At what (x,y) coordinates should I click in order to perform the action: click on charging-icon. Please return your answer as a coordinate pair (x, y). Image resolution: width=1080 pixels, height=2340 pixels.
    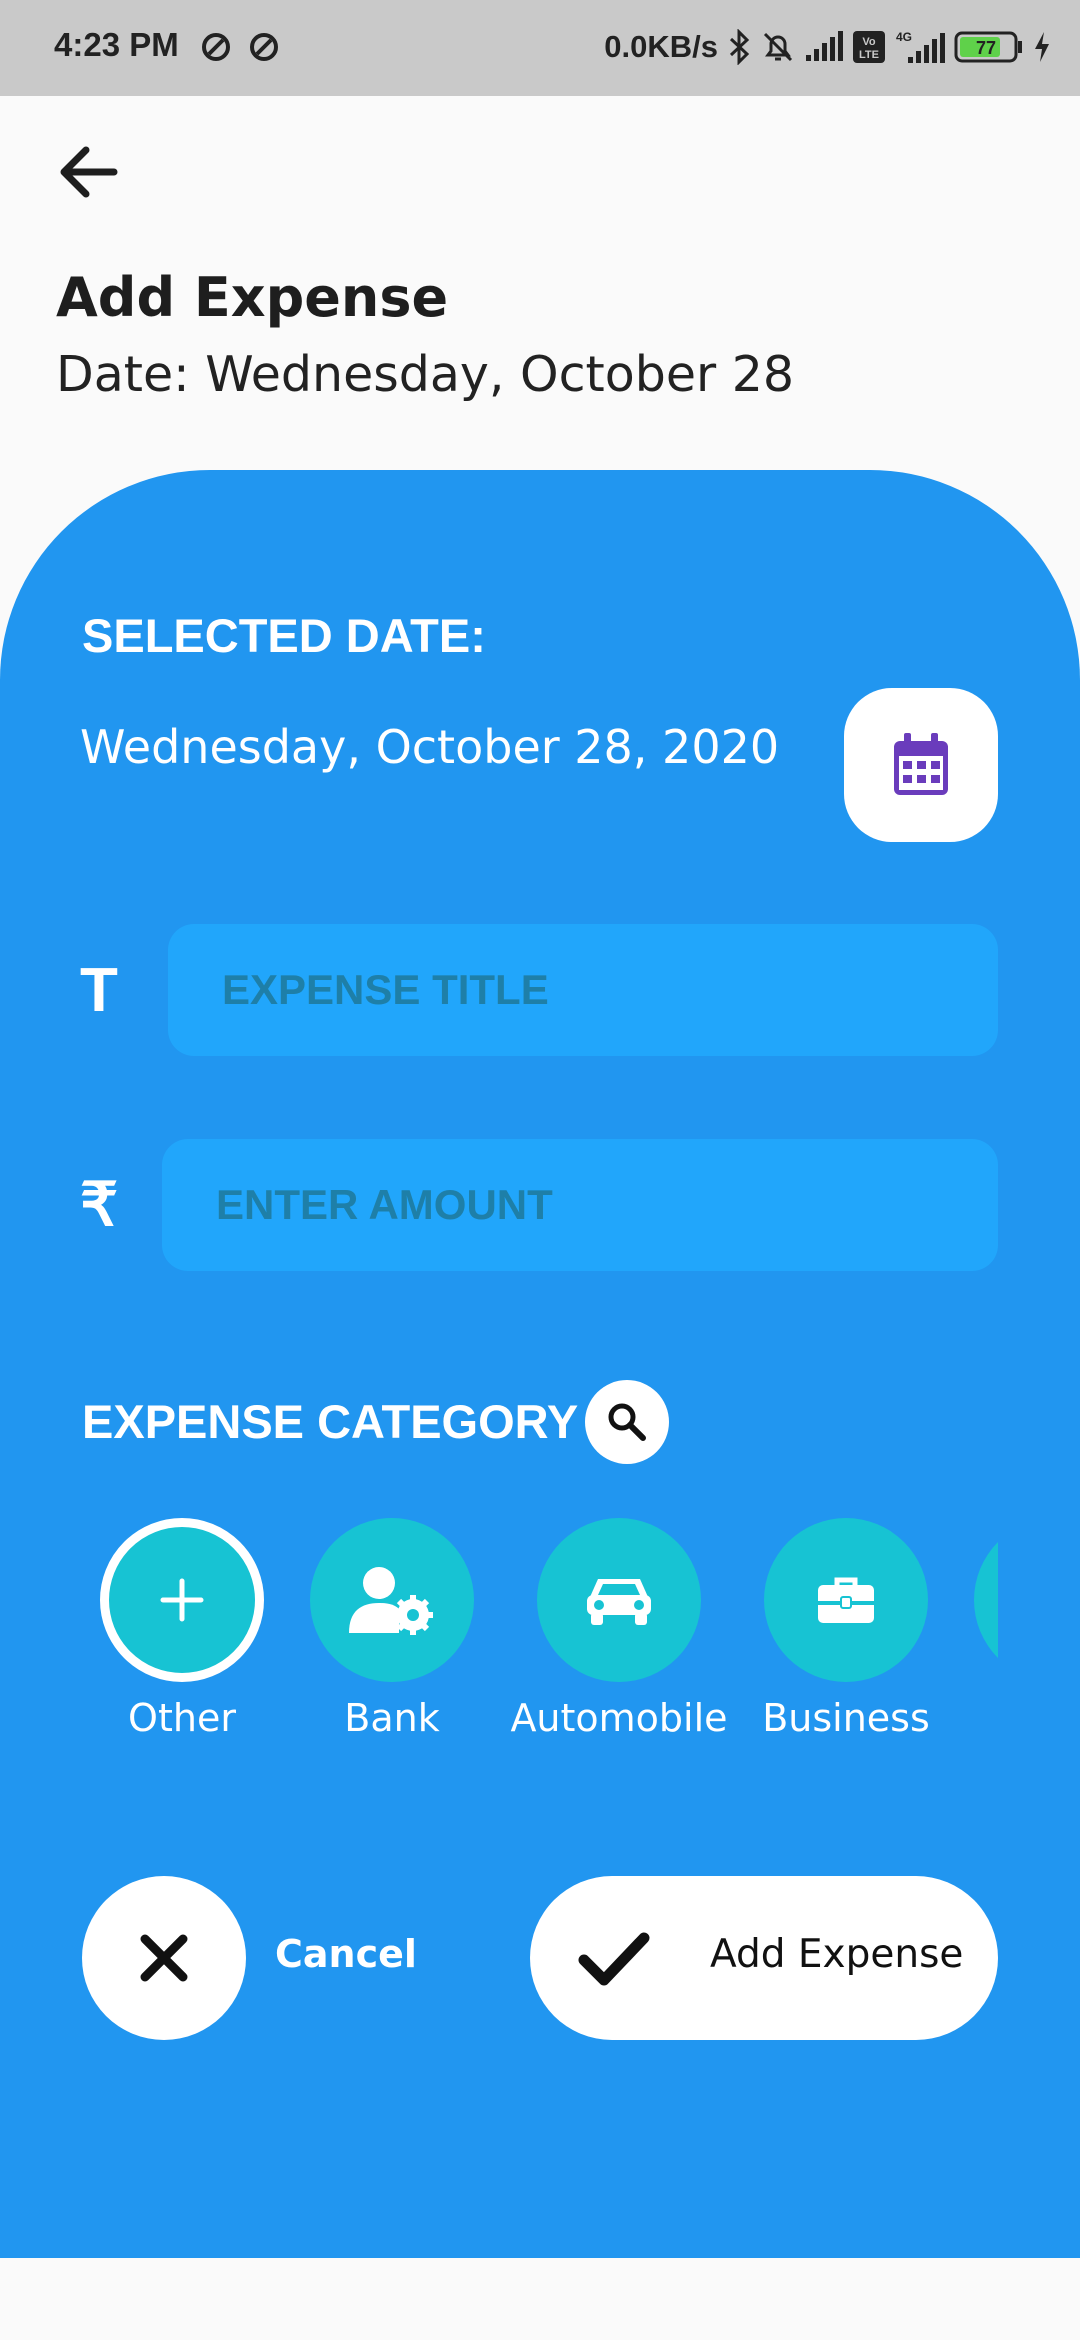
    Looking at the image, I should click on (1042, 47).